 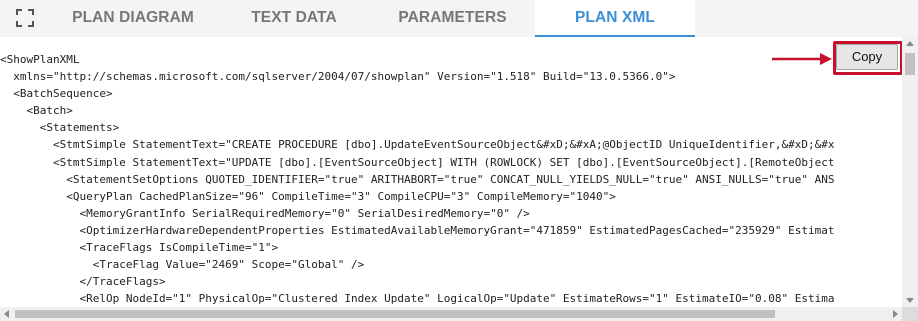 I want to click on vertical-scroll-thumb, so click(x=910, y=64).